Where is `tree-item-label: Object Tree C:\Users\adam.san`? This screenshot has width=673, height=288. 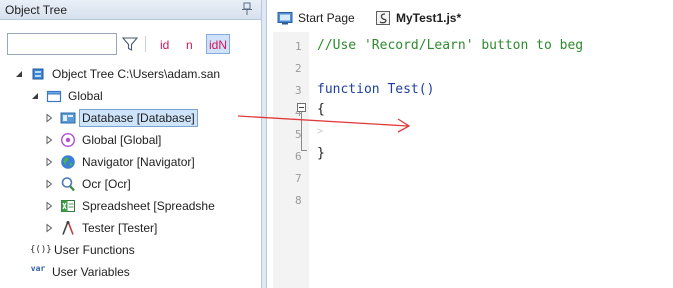
tree-item-label: Object Tree C:\Users\adam.san is located at coordinates (136, 74).